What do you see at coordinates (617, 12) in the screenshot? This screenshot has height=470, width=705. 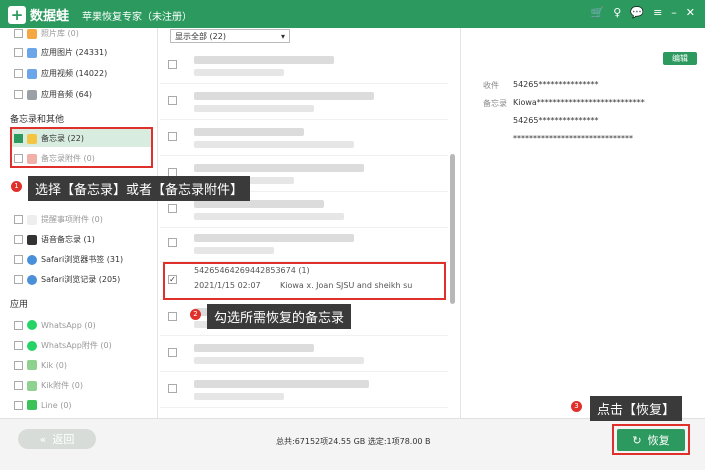 I see `user-icon: ♀` at bounding box center [617, 12].